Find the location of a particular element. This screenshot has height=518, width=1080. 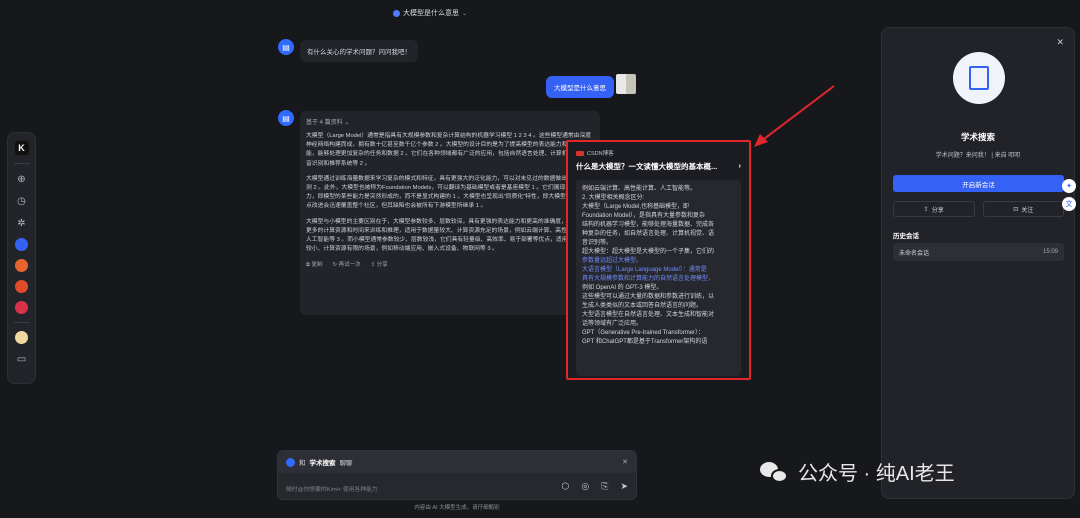

wechat-logo-icon is located at coordinates (775, 472).